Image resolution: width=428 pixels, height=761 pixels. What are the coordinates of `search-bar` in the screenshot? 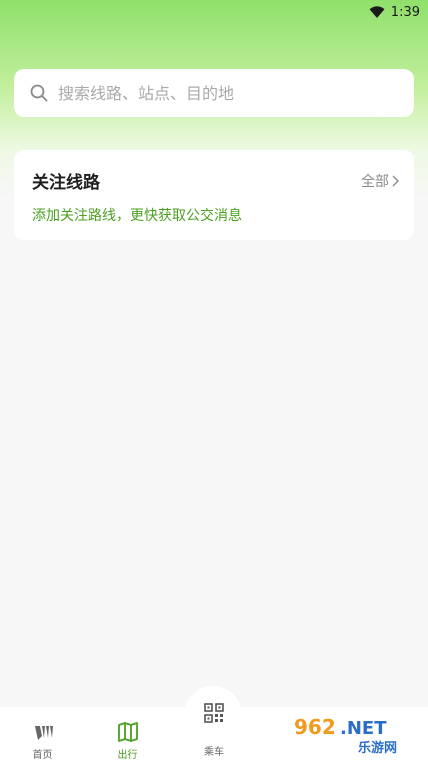 It's located at (214, 93).